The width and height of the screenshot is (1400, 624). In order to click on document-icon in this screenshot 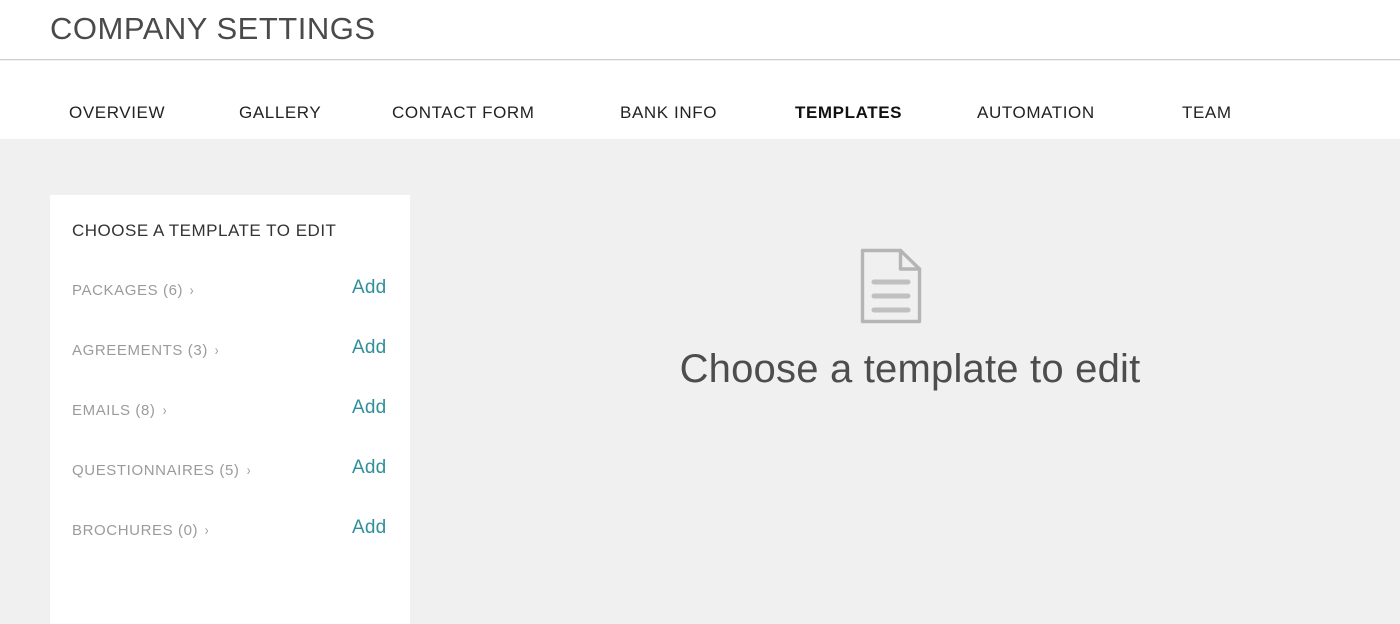, I will do `click(891, 286)`.